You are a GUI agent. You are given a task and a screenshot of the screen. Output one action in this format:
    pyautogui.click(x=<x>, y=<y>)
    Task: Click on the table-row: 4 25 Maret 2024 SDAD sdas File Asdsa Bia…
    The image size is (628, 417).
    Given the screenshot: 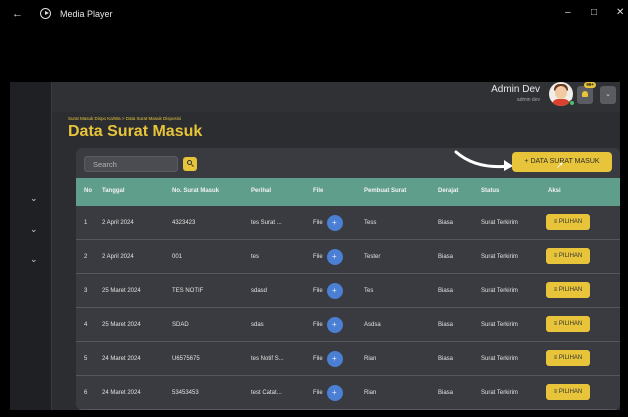 What is the action you would take?
    pyautogui.click(x=348, y=325)
    